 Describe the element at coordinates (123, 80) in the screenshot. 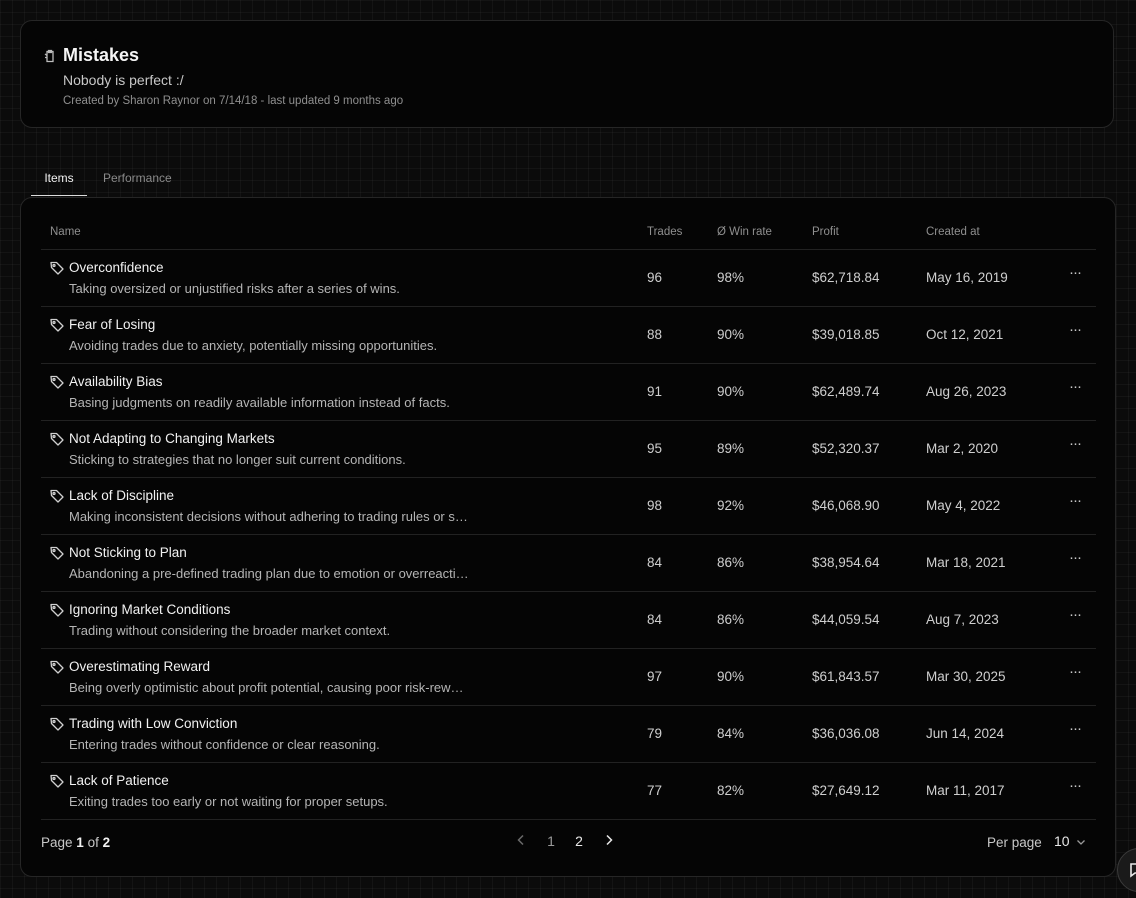

I see `page-subtitle: Nobody is perfect :/` at that location.